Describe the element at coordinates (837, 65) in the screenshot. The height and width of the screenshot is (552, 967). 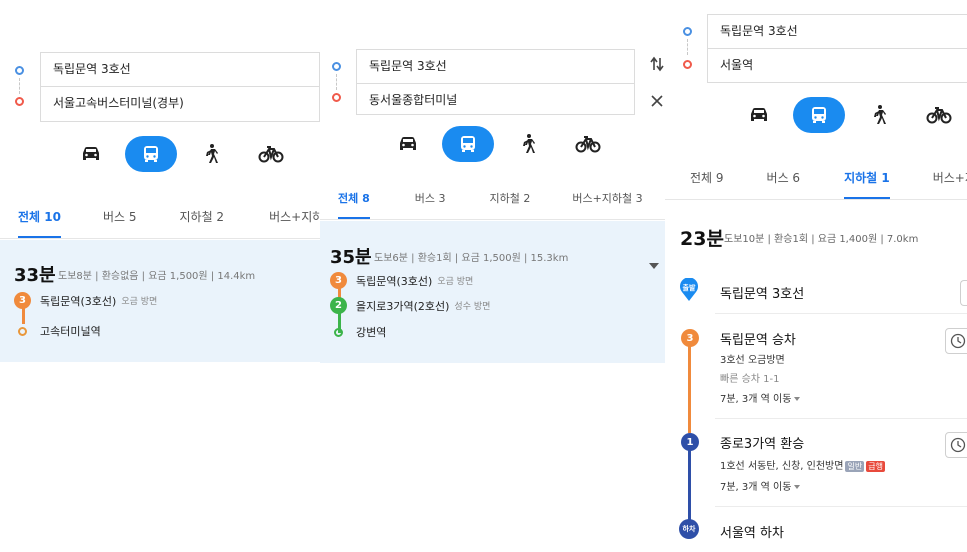
I see `destination-input: 서울역` at that location.